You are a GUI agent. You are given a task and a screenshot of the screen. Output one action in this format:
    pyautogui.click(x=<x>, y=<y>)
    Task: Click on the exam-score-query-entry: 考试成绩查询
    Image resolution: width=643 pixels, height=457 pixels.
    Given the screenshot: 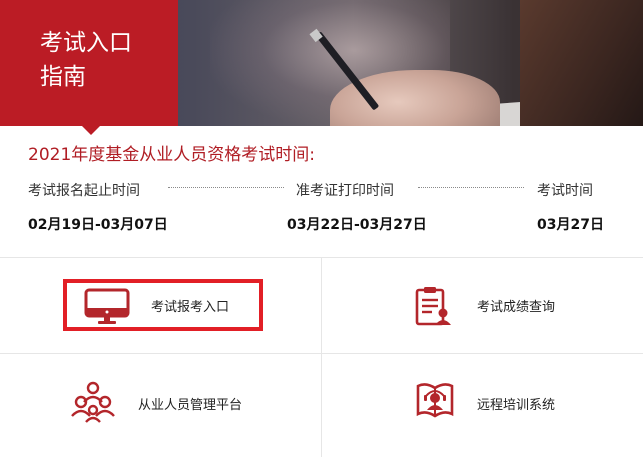 What is the action you would take?
    pyautogui.click(x=482, y=305)
    